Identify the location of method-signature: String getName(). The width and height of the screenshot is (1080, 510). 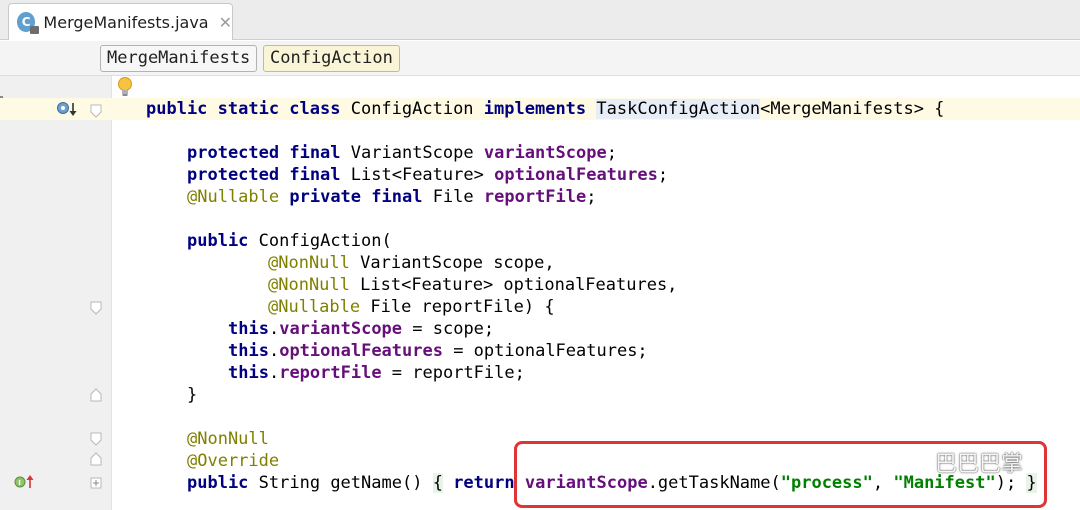
(340, 483).